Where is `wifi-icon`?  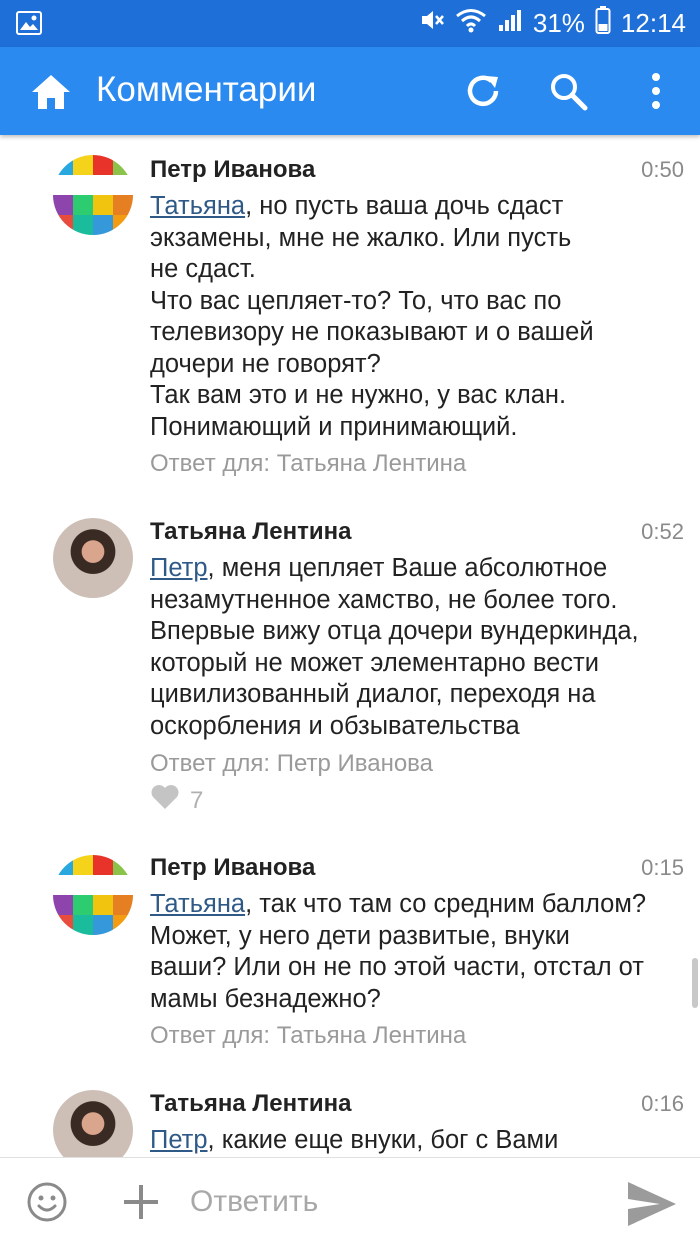
wifi-icon is located at coordinates (471, 23).